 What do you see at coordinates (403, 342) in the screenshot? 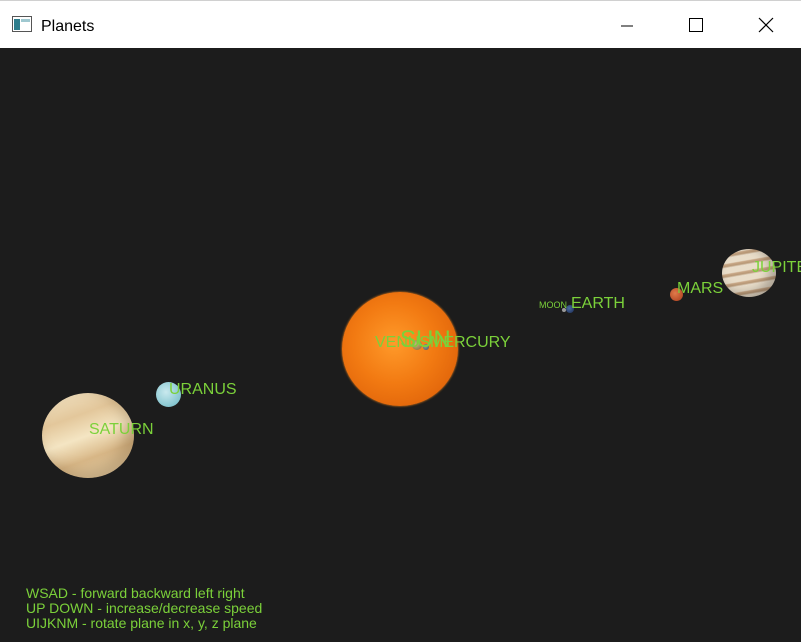
I see `label-venus: VENUS` at bounding box center [403, 342].